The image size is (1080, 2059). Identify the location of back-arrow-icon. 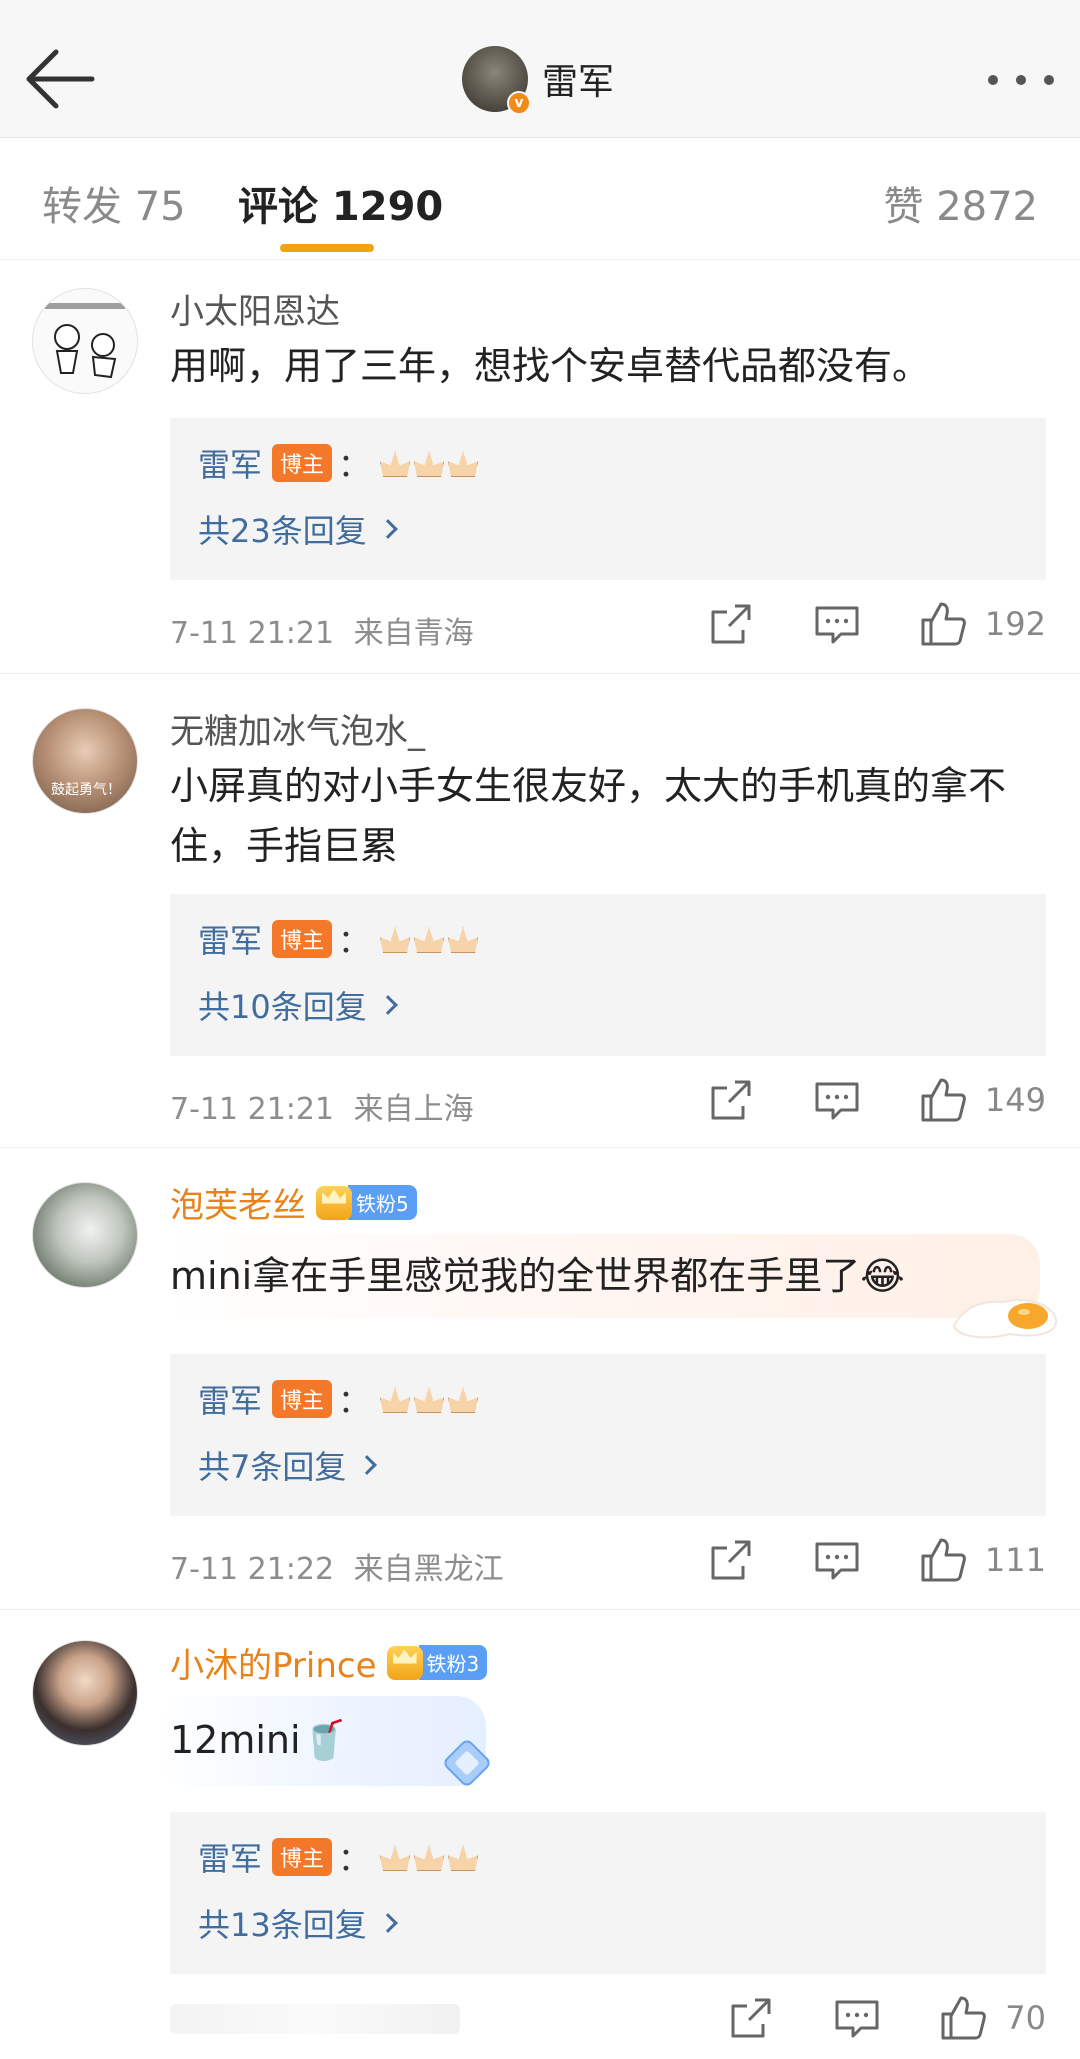
(62, 79).